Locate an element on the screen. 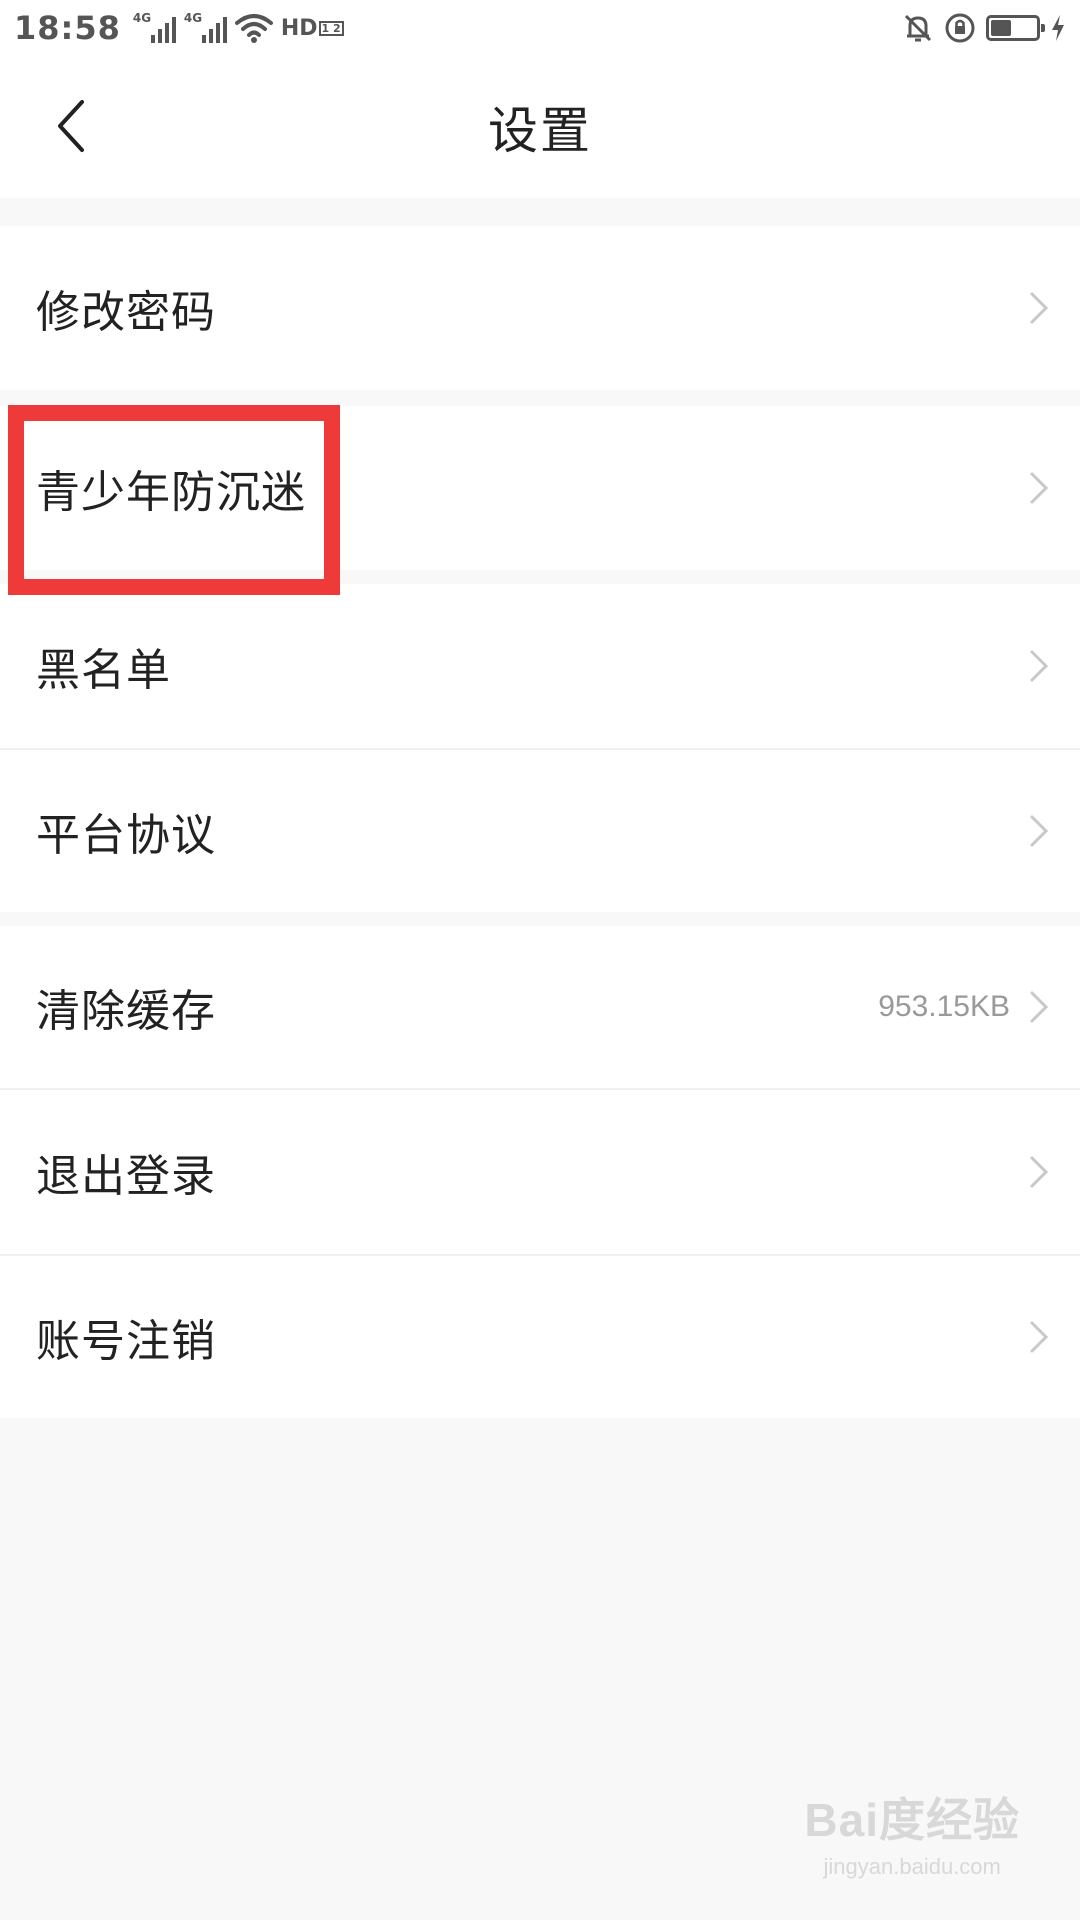 This screenshot has width=1080, height=1920. battery-icon is located at coordinates (1015, 28).